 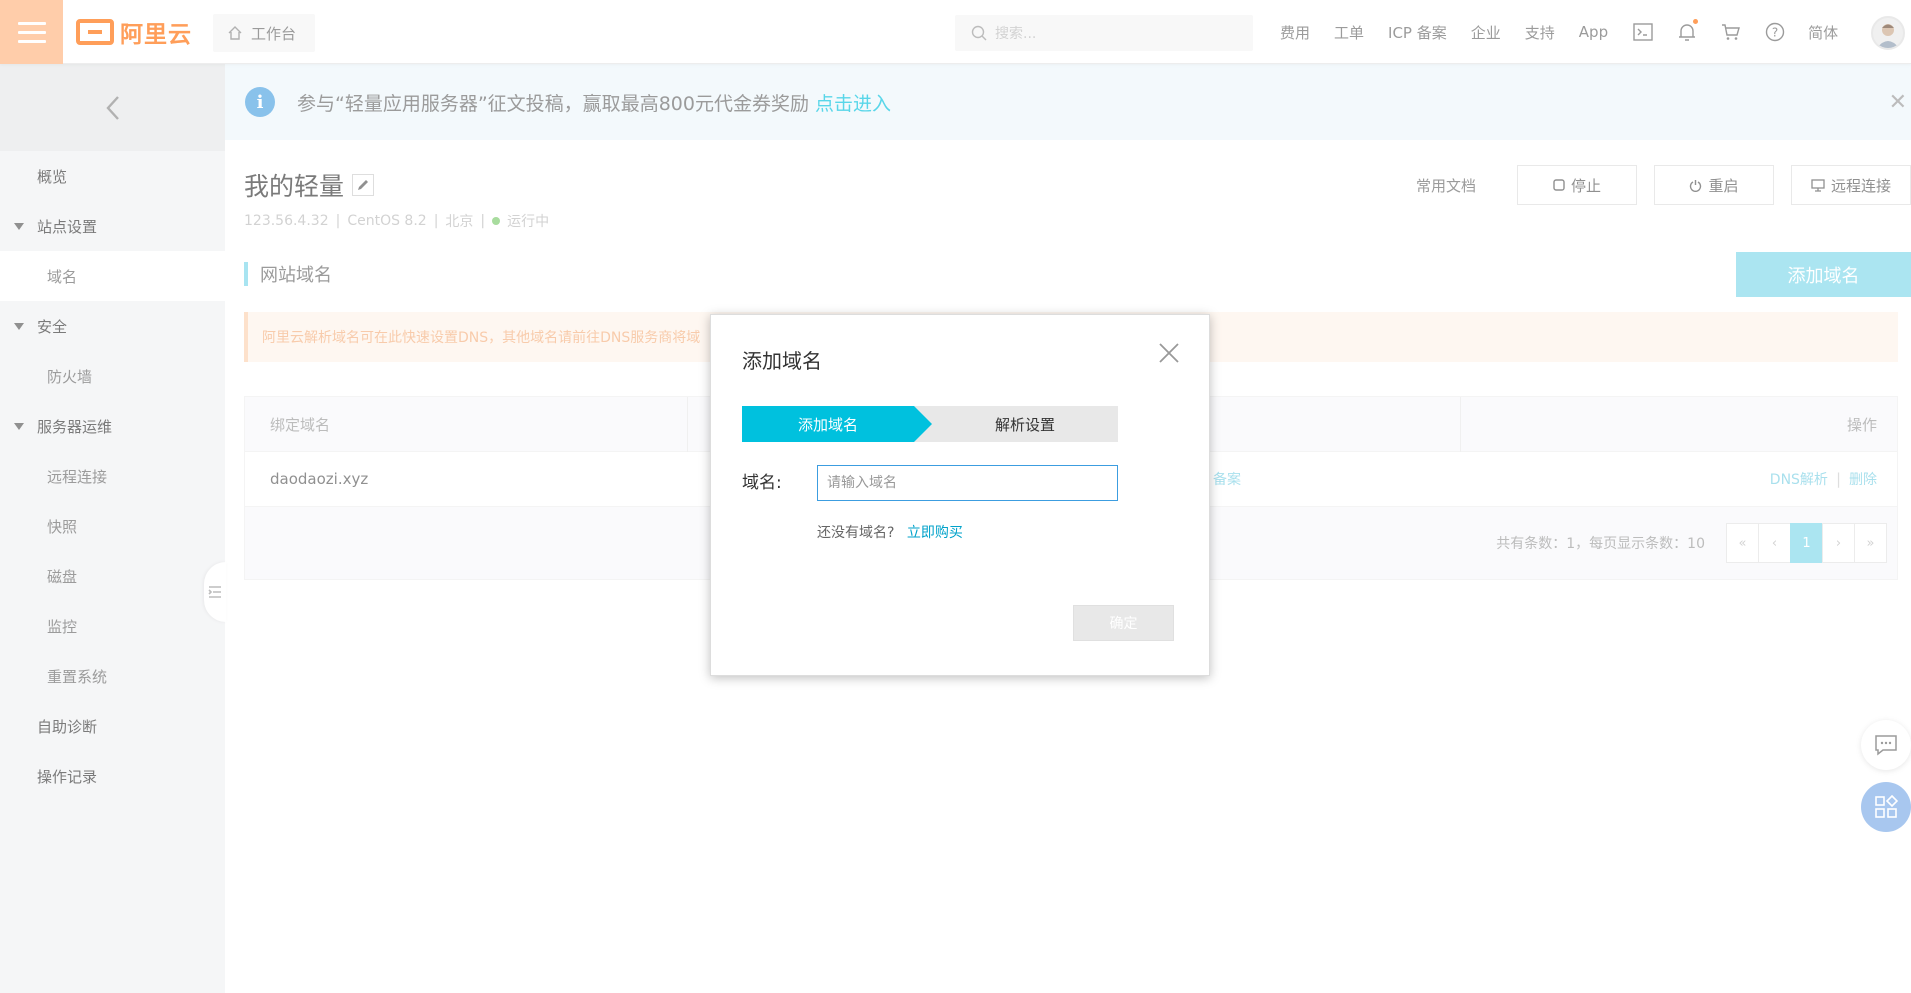 What do you see at coordinates (935, 533) in the screenshot?
I see `buy-domain-link: 立即购买` at bounding box center [935, 533].